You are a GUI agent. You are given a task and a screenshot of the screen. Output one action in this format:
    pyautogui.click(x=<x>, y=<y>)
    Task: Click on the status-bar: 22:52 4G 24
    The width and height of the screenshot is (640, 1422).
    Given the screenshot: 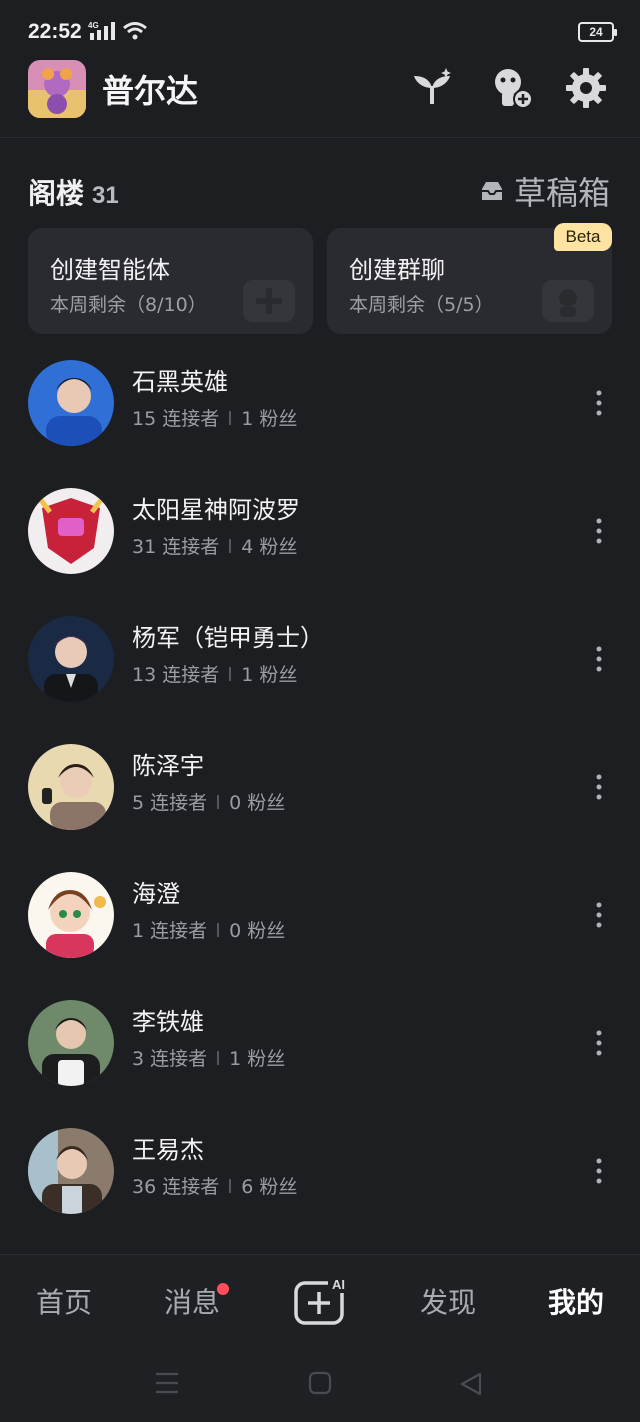 What is the action you would take?
    pyautogui.click(x=320, y=31)
    